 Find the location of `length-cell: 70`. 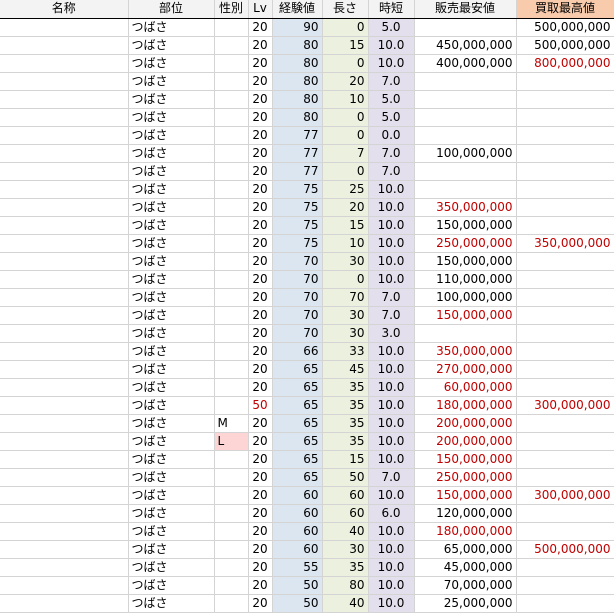

length-cell: 70 is located at coordinates (345, 297).